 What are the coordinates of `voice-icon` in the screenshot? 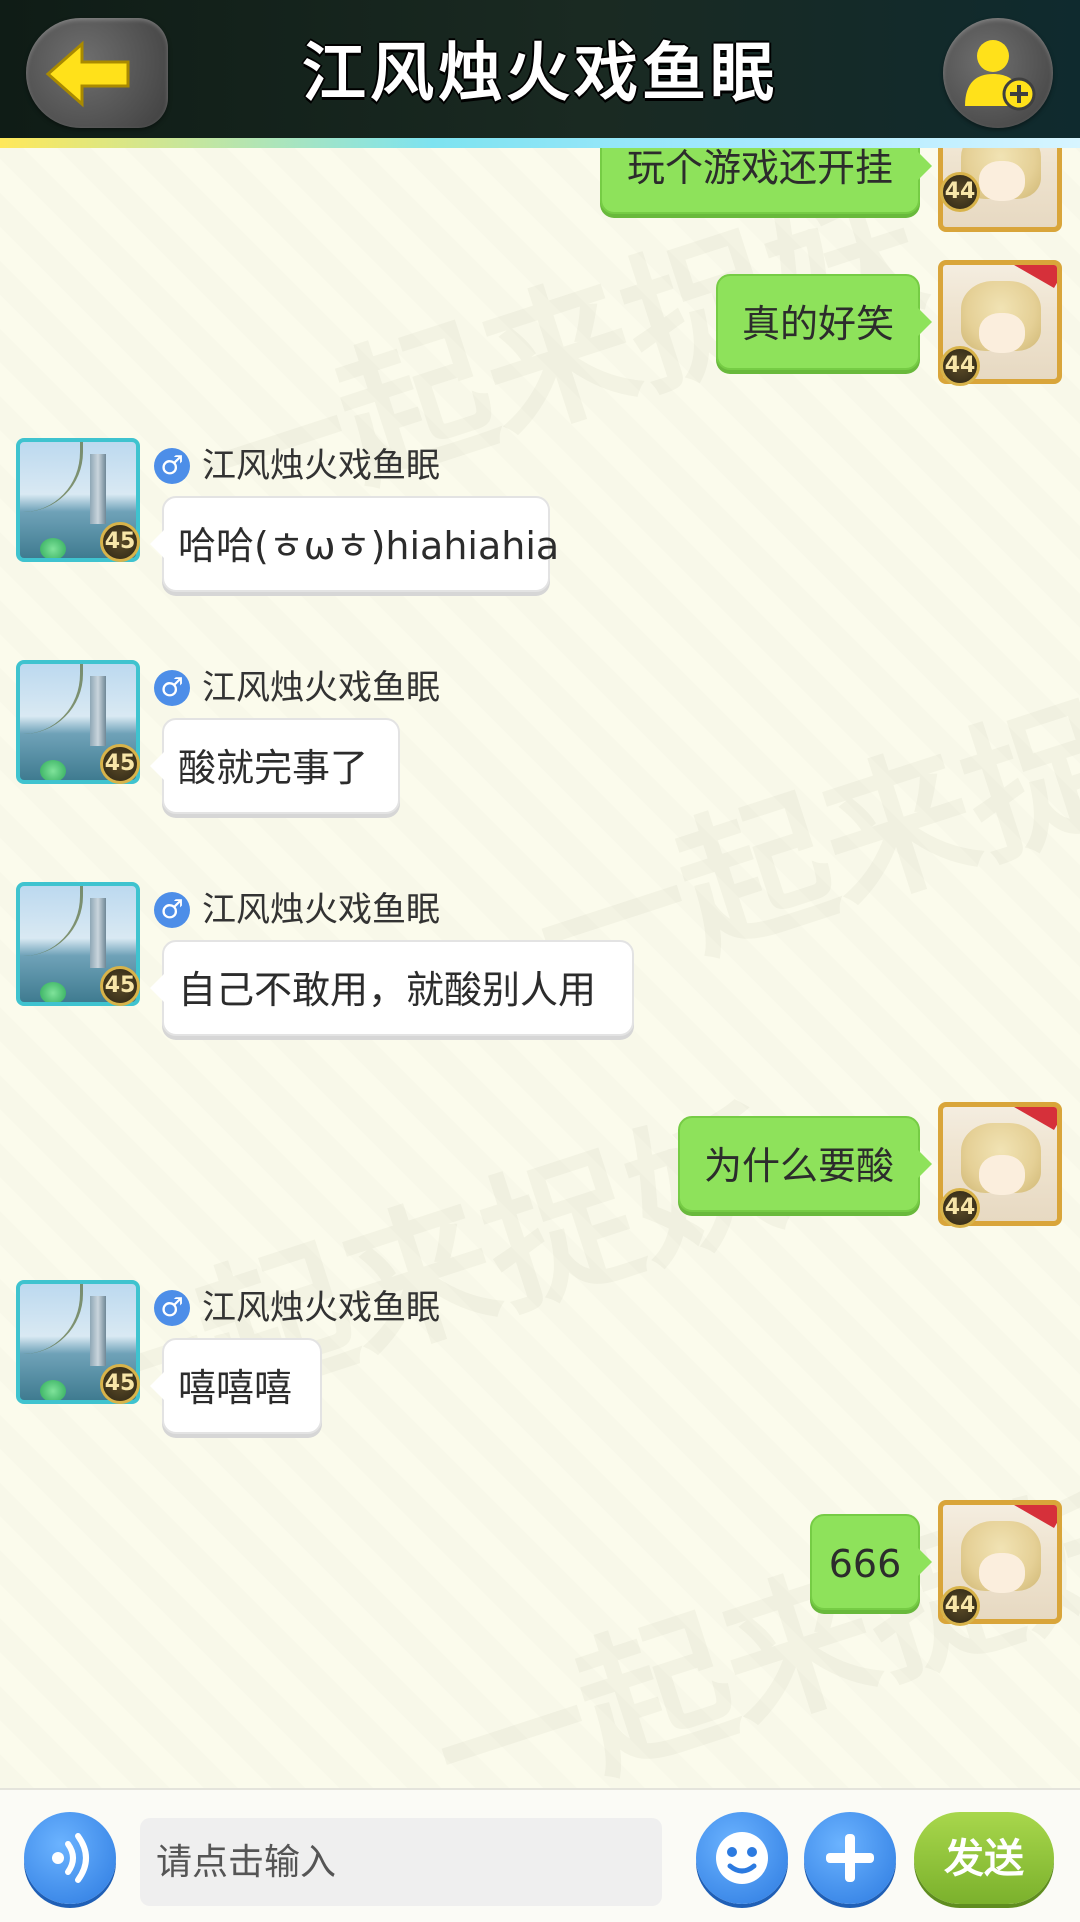 It's located at (70, 1858).